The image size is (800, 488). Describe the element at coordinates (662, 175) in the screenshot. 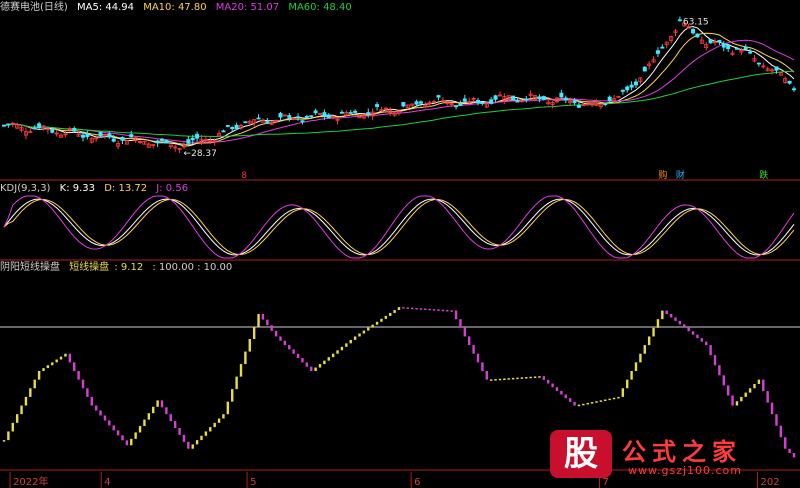

I see `signal-mark: 购` at that location.